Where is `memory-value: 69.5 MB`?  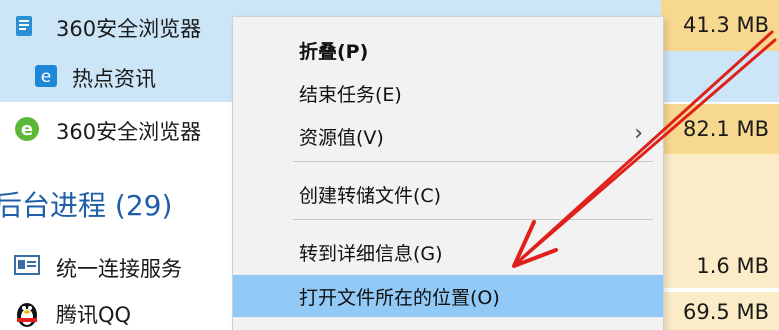 memory-value: 69.5 MB is located at coordinates (720, 311).